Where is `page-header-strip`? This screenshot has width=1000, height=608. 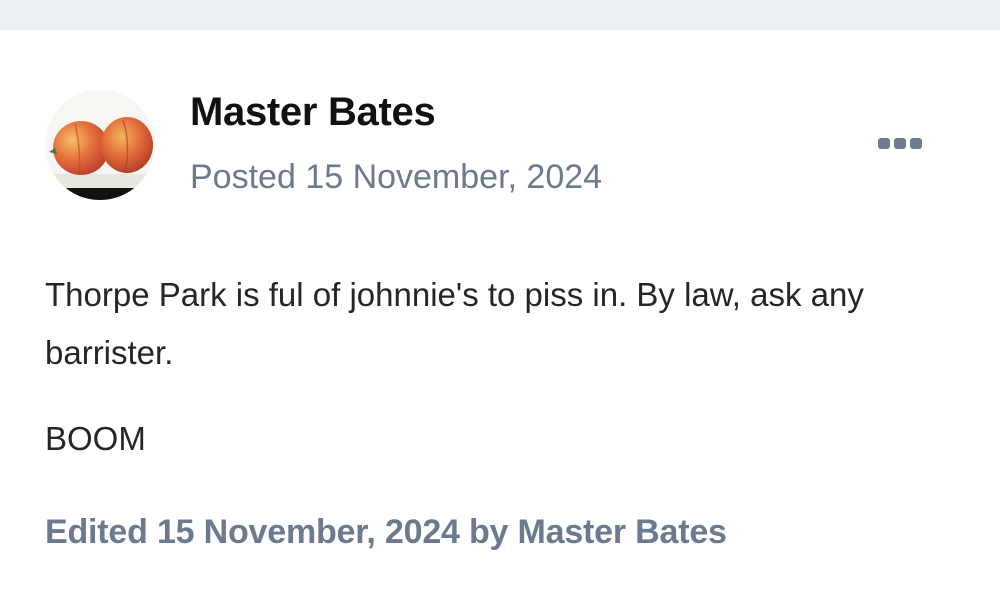
page-header-strip is located at coordinates (500, 15).